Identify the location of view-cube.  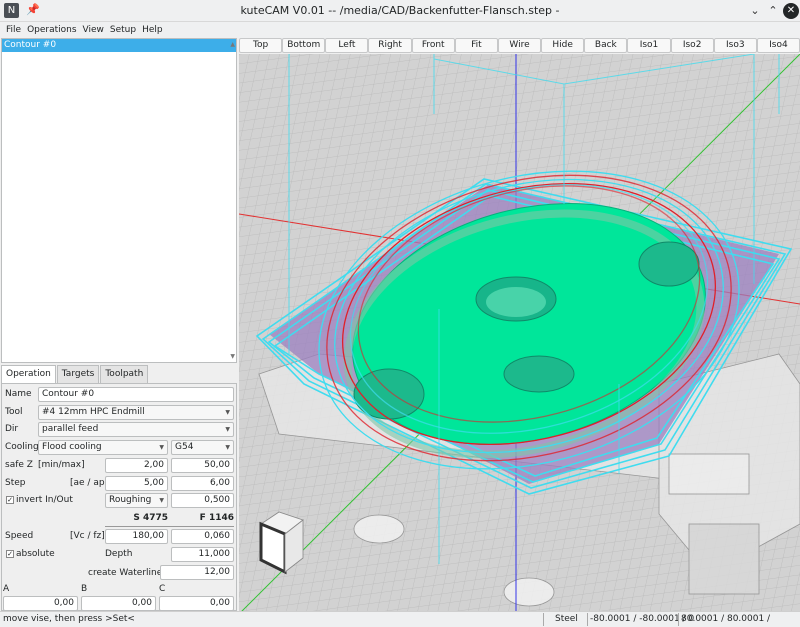
(281, 543).